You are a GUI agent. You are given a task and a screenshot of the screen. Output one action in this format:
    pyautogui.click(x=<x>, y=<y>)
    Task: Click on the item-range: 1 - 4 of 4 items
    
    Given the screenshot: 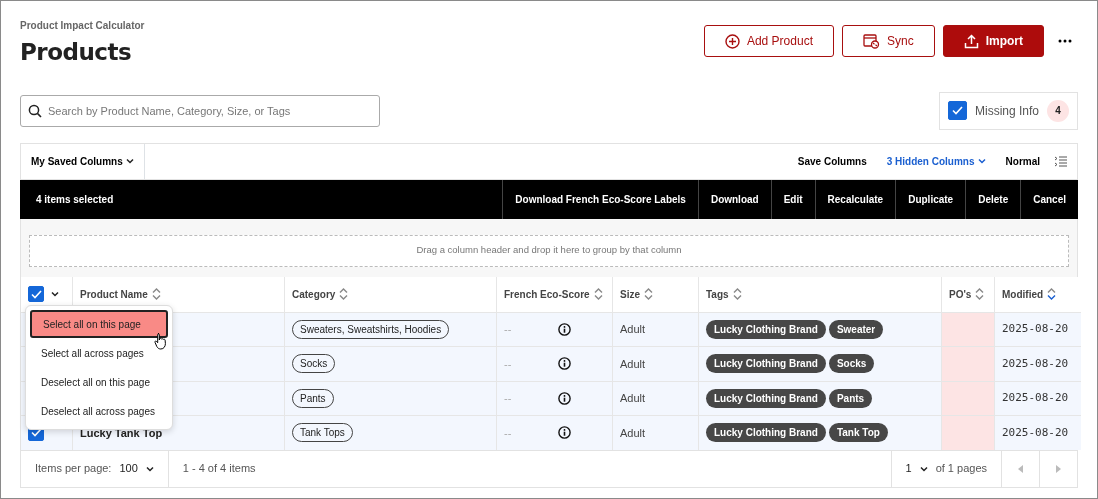 What is the action you would take?
    pyautogui.click(x=219, y=469)
    